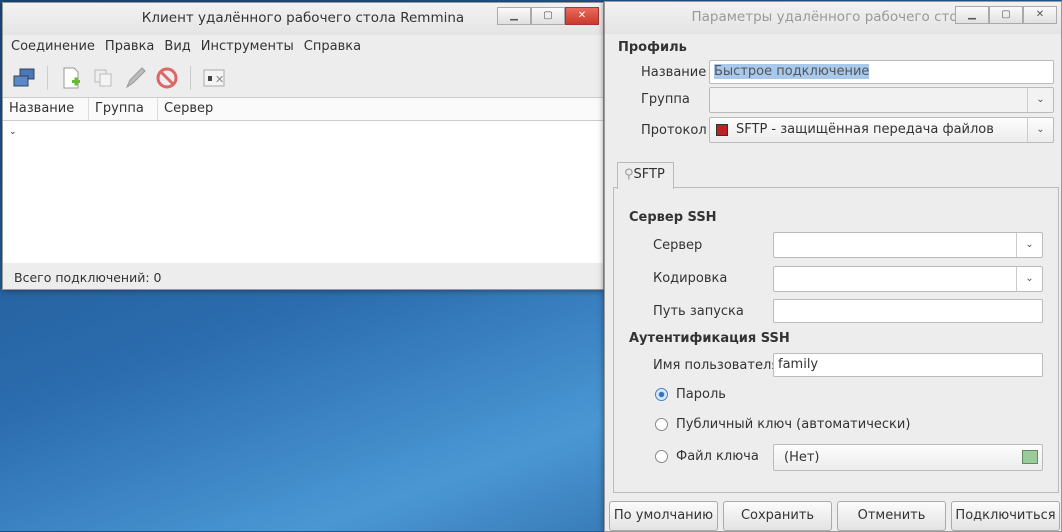  Describe the element at coordinates (802, 457) in the screenshot. I see `keyfile-value: (Нет)` at that location.